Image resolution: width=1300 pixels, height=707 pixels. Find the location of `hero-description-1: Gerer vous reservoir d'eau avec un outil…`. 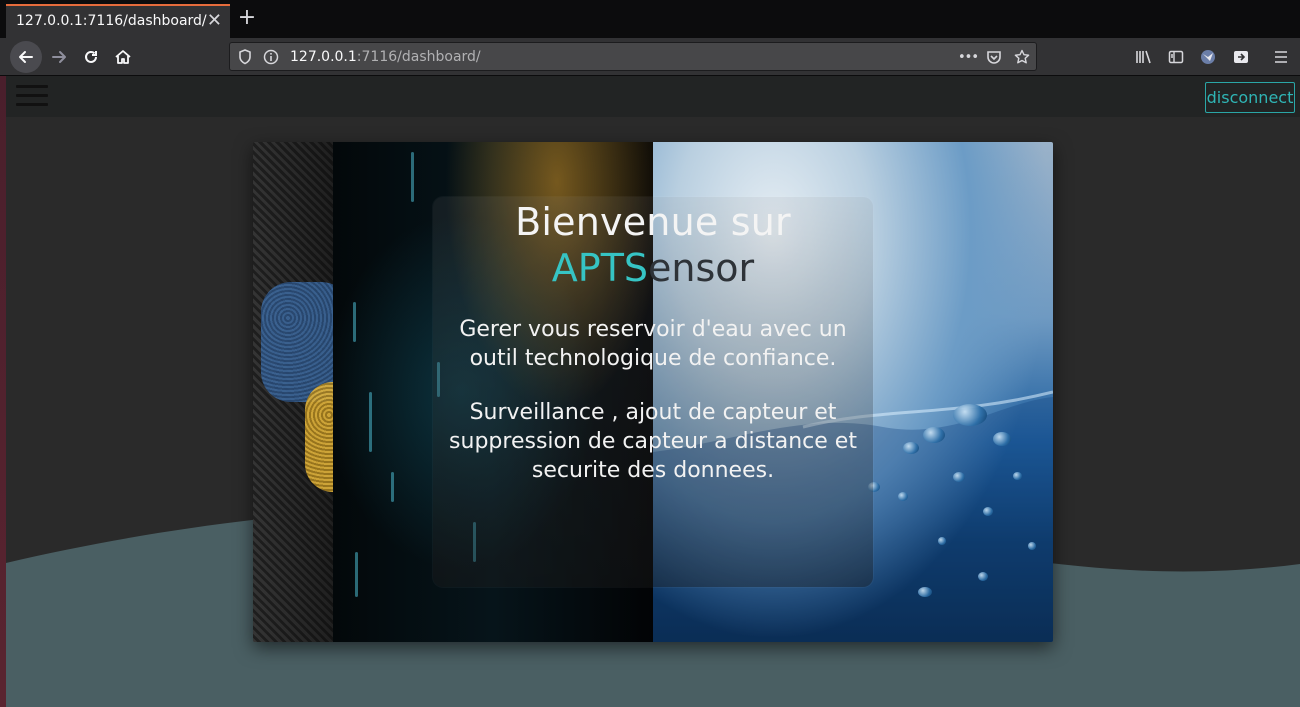

hero-description-1: Gerer vous reservoir d'eau avec un outil… is located at coordinates (653, 344).